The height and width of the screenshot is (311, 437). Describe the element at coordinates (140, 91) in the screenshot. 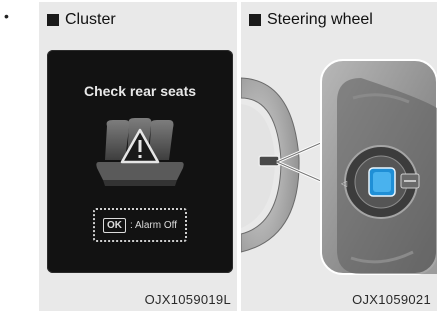

I see `cluster-message: Check rear seats` at that location.